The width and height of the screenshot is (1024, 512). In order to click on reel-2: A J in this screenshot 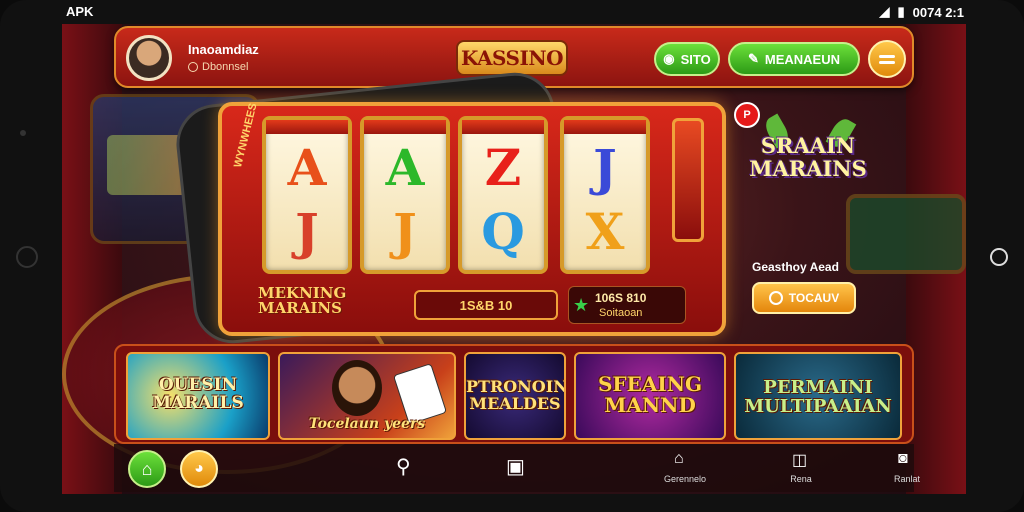, I will do `click(405, 195)`.